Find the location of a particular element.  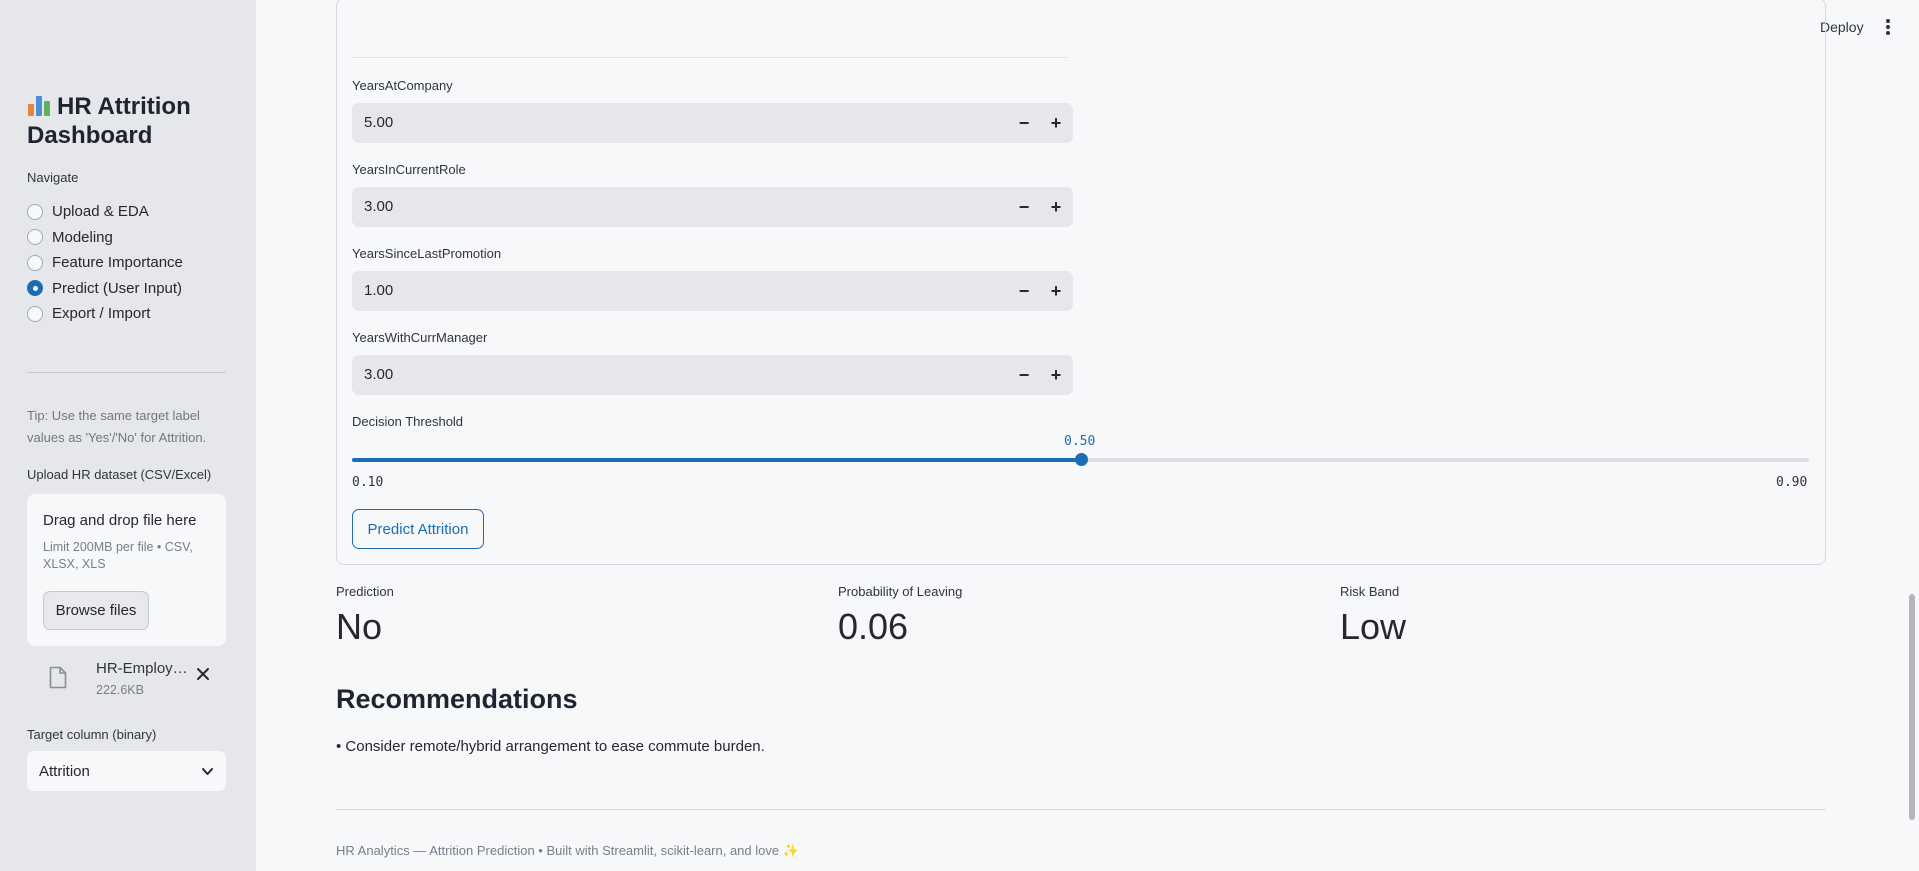

nav-item-label: Predict (User Input) is located at coordinates (117, 288).